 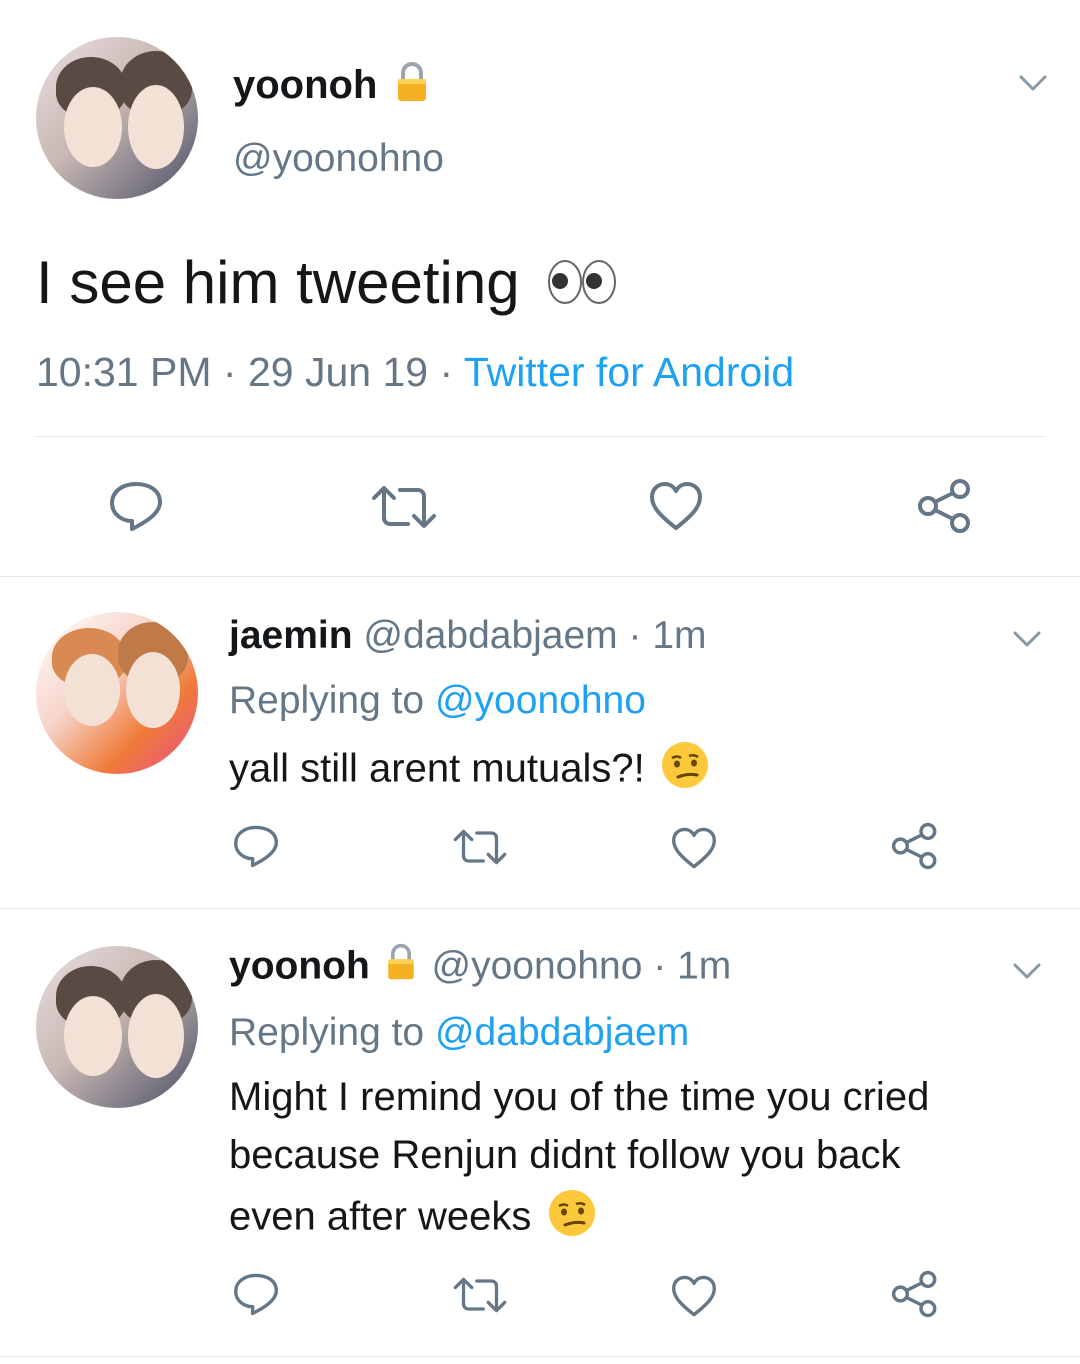 What do you see at coordinates (629, 372) in the screenshot?
I see `tweet-source: Twitter for Android` at bounding box center [629, 372].